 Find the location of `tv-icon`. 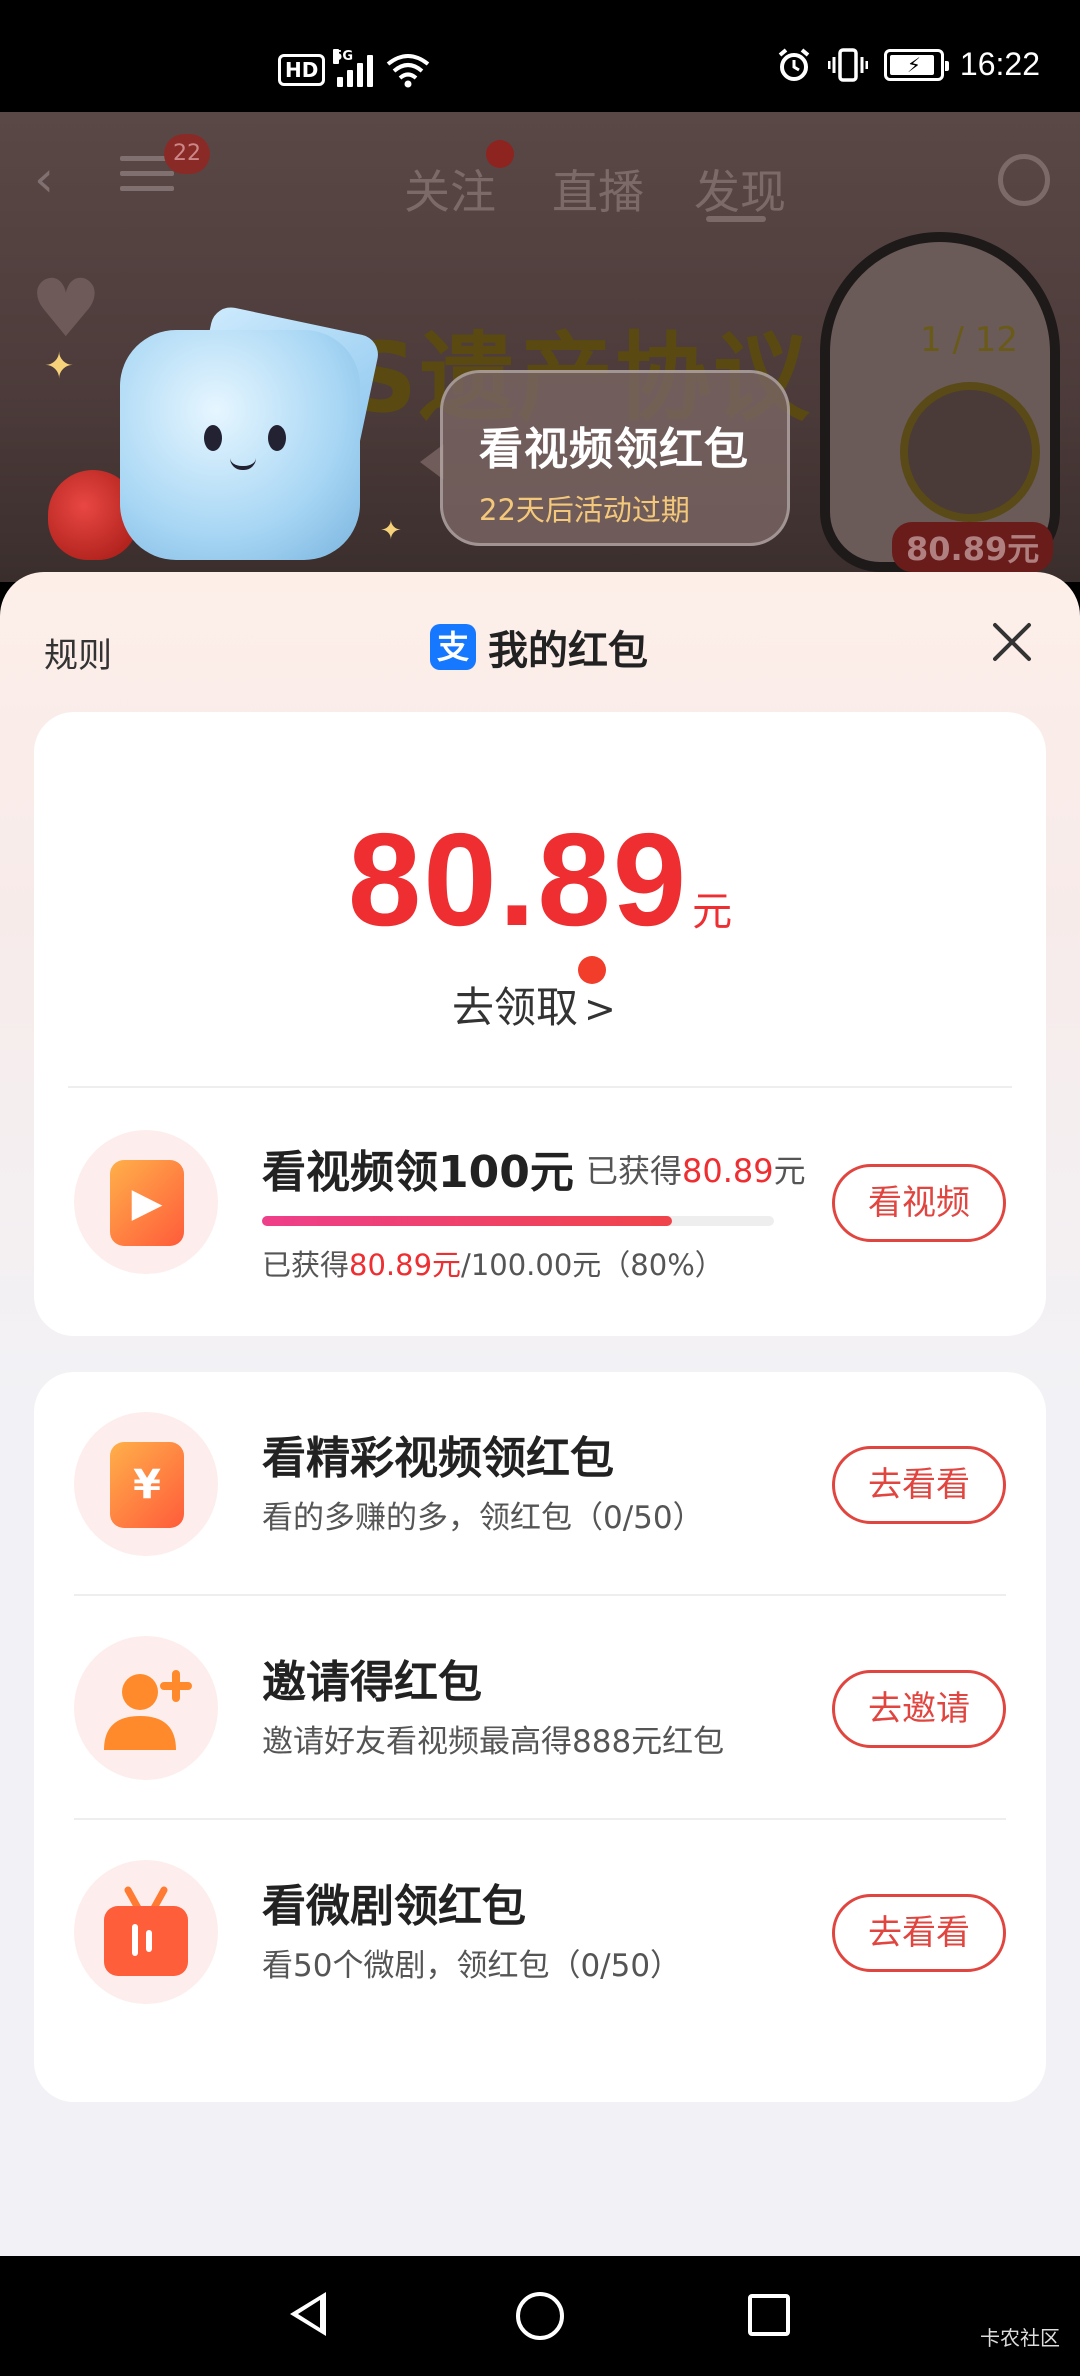

tv-icon is located at coordinates (146, 1931).